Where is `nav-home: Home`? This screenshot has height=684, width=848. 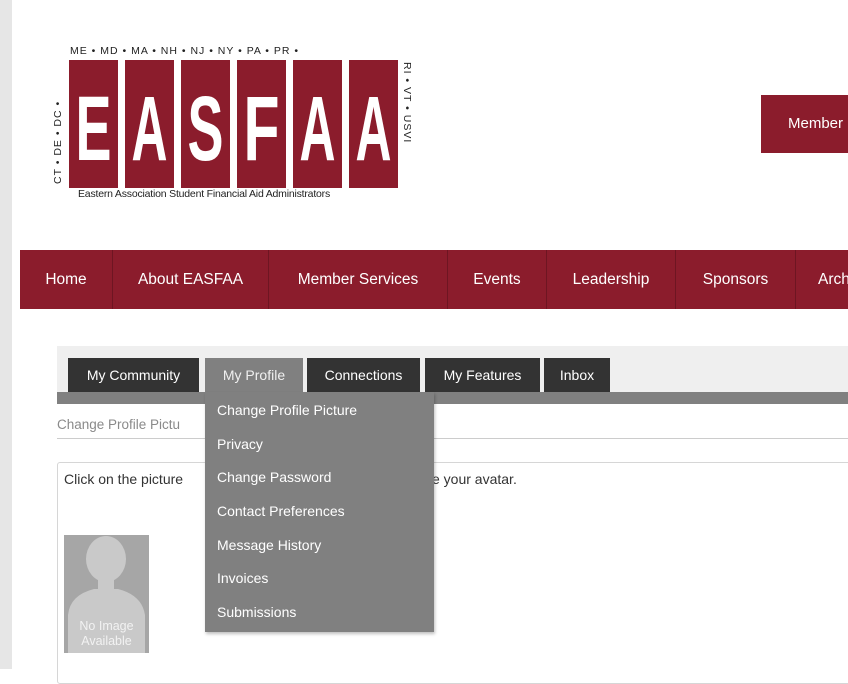 nav-home: Home is located at coordinates (66, 279).